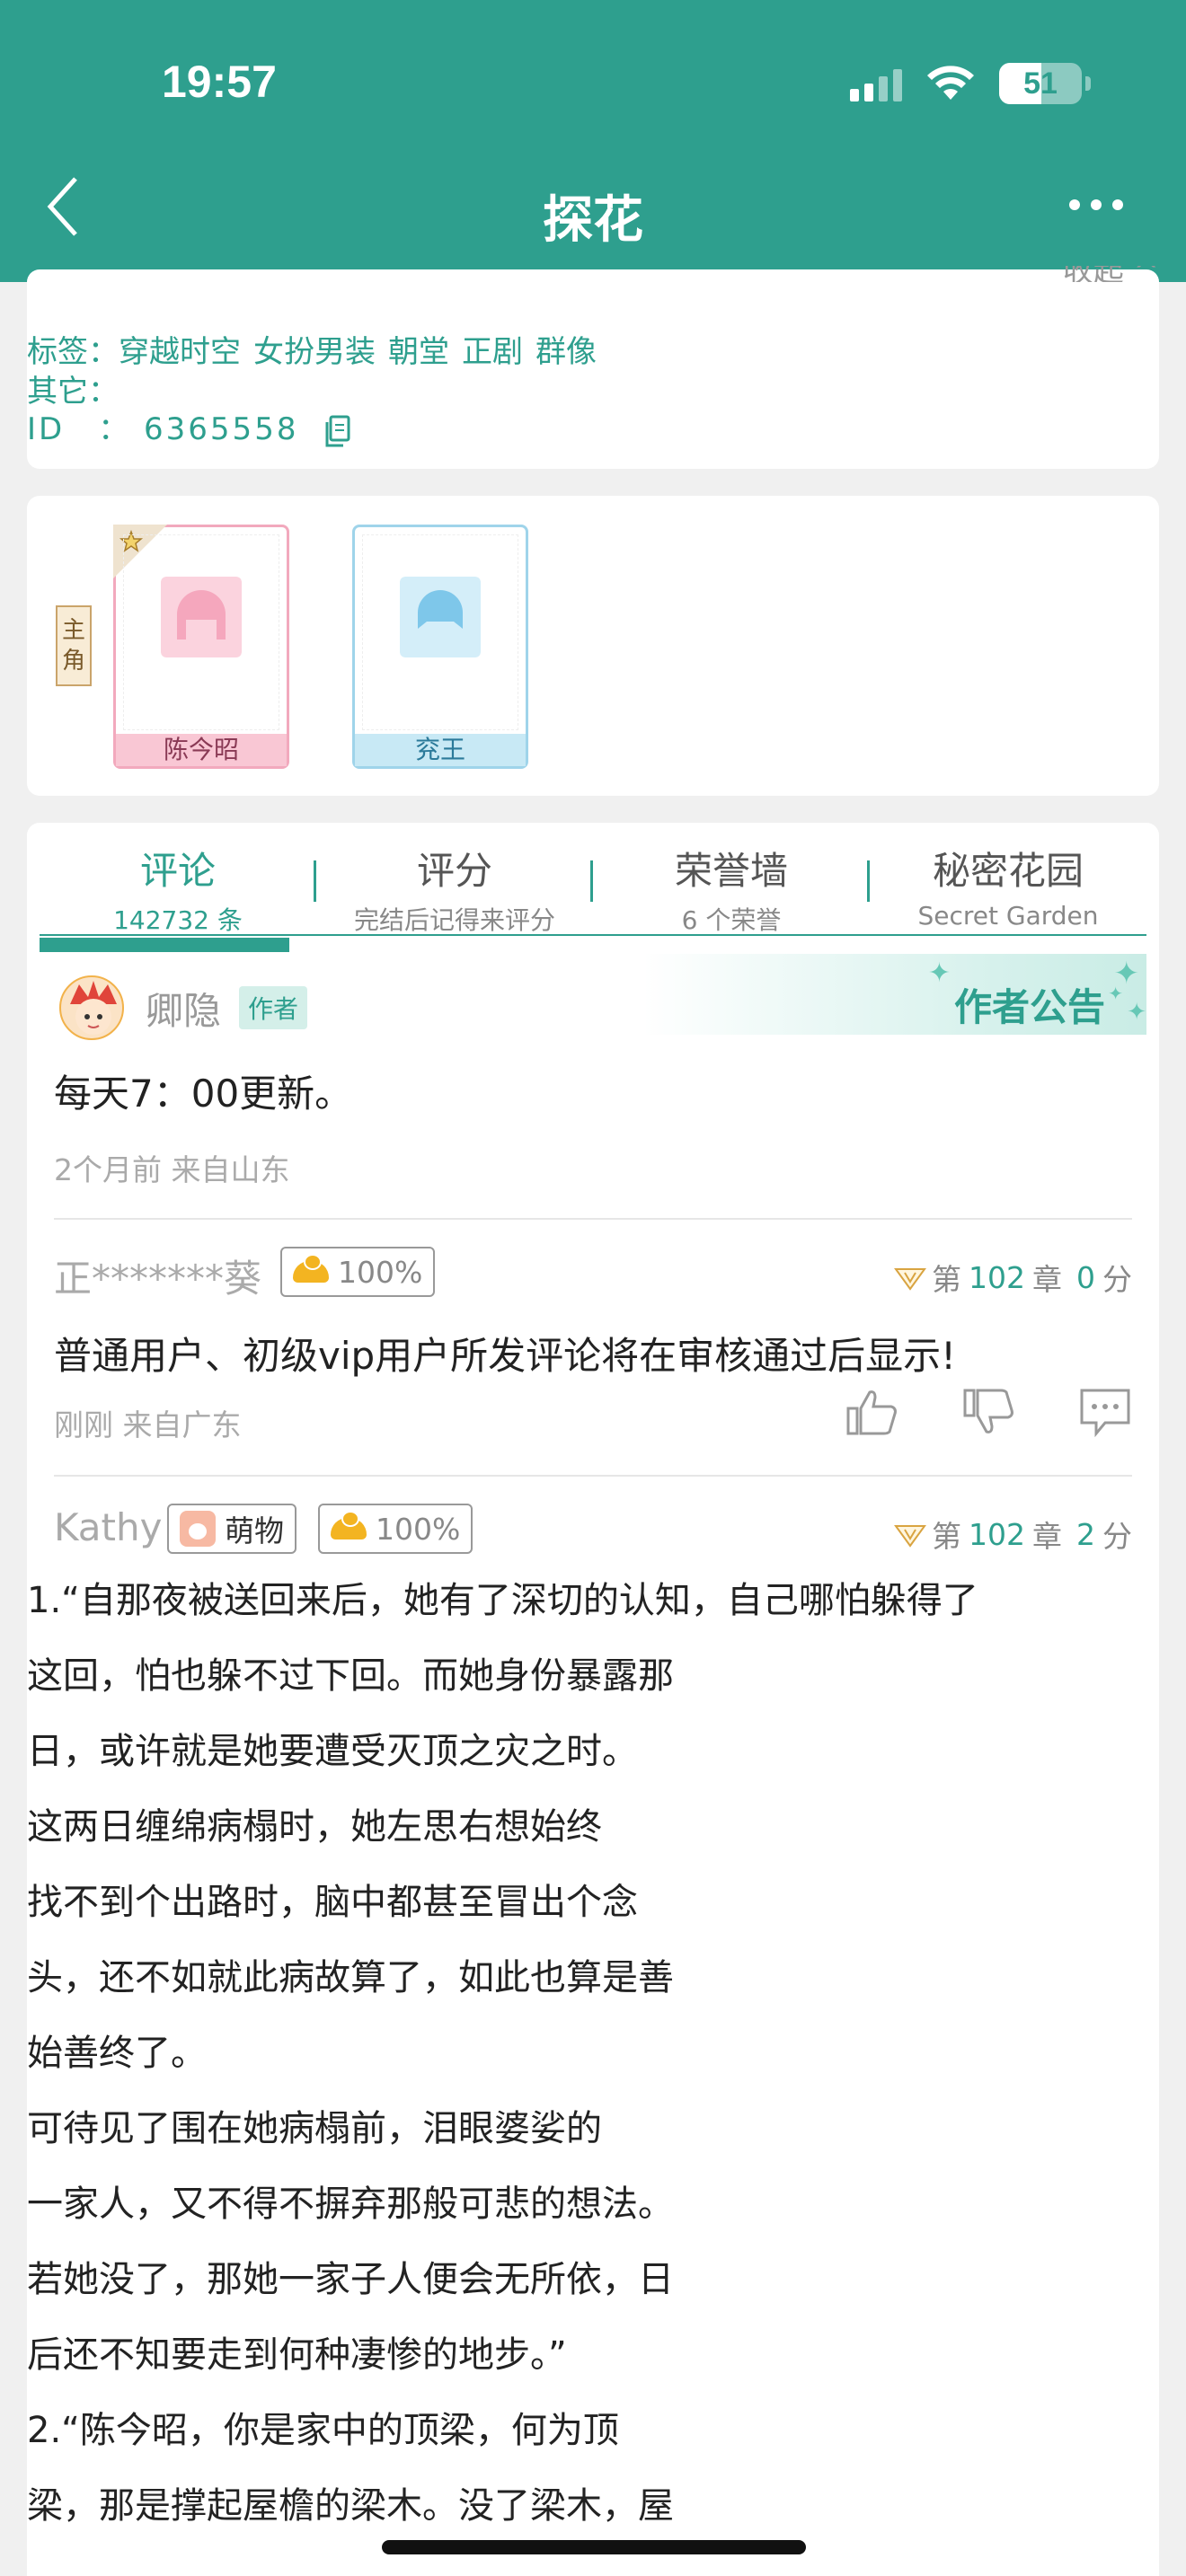  What do you see at coordinates (201, 617) in the screenshot?
I see `female-avatar-icon` at bounding box center [201, 617].